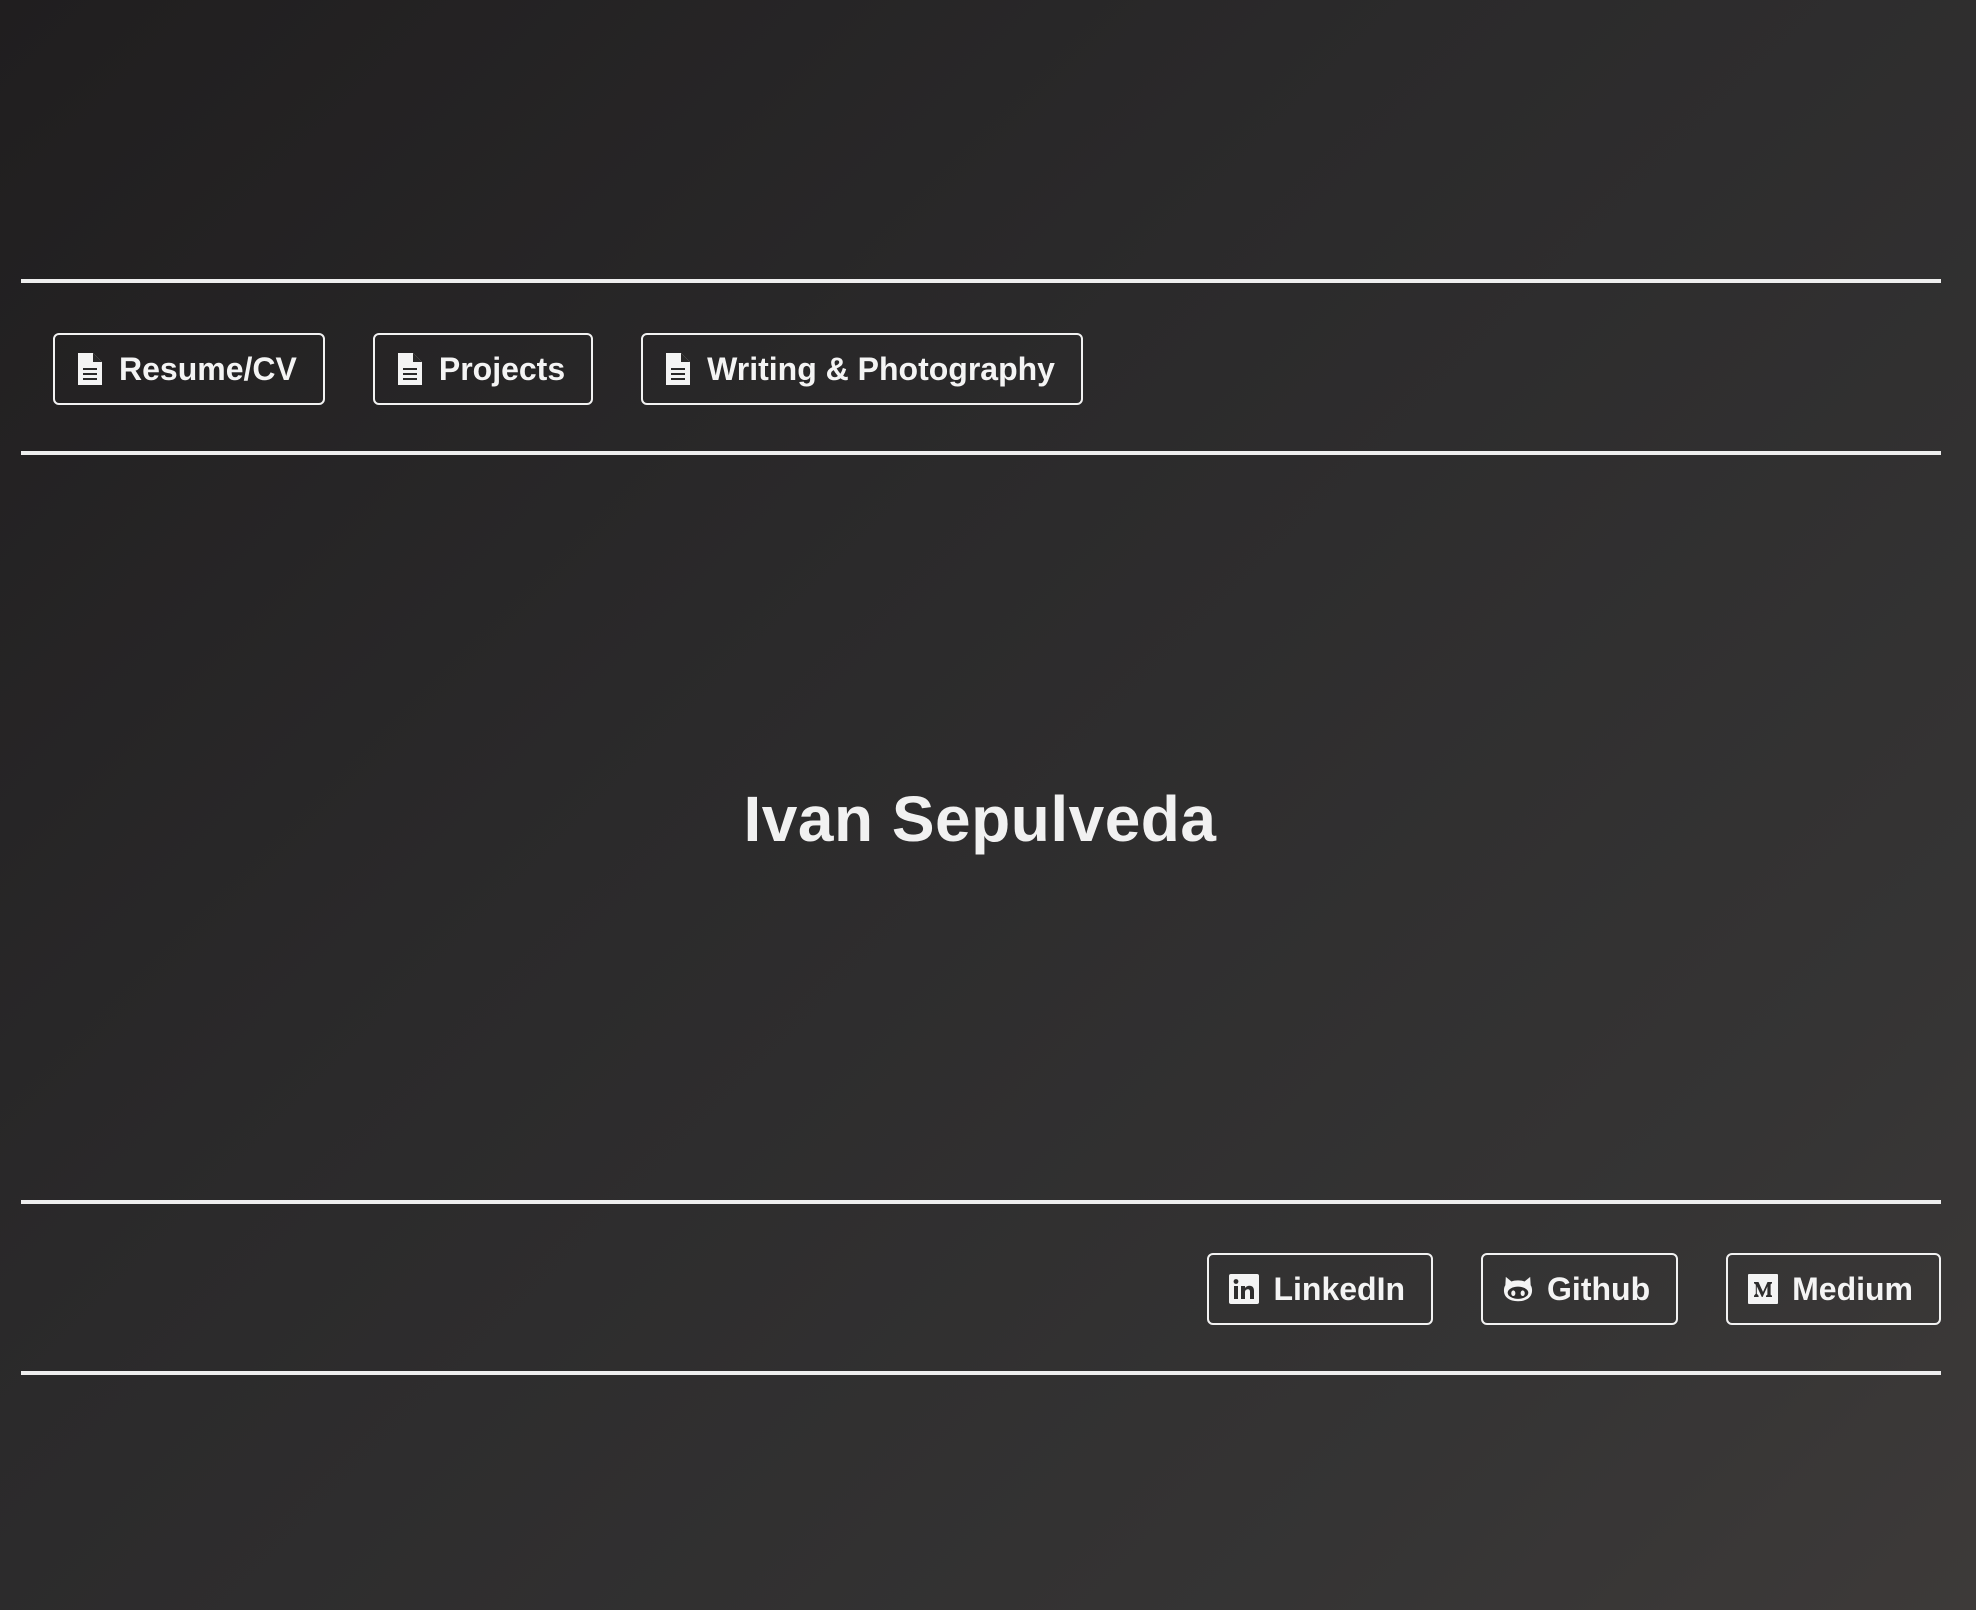  Describe the element at coordinates (1763, 1289) in the screenshot. I see `medium-icon` at that location.